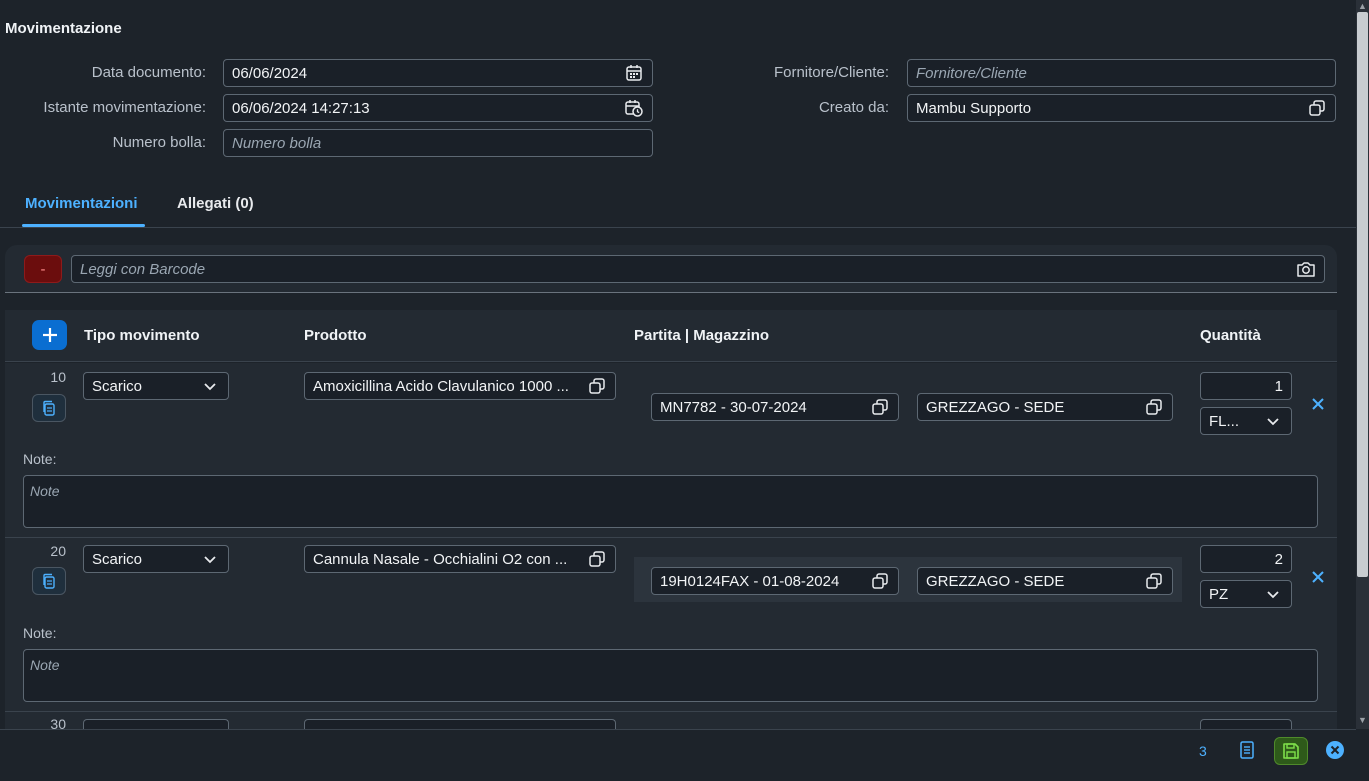  I want to click on data-documento-value: 06/06/2024, so click(270, 73).